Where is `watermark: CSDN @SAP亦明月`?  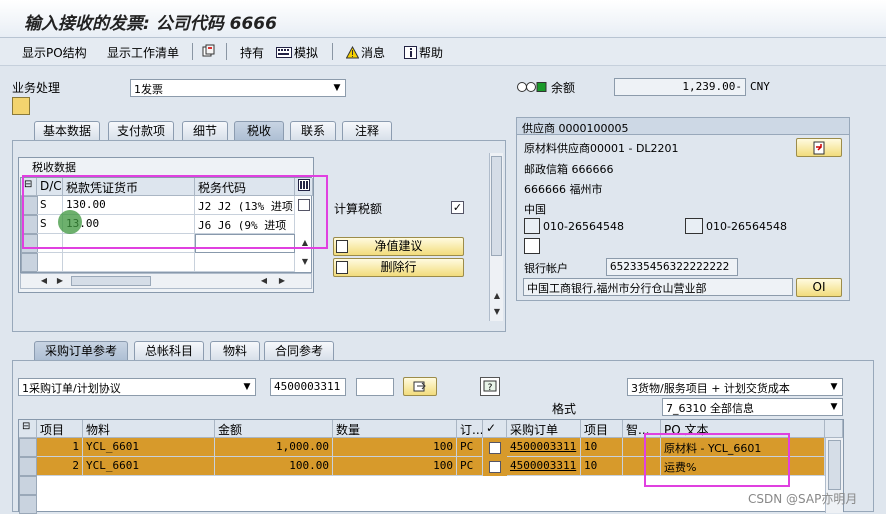
watermark: CSDN @SAP亦明月 is located at coordinates (803, 499).